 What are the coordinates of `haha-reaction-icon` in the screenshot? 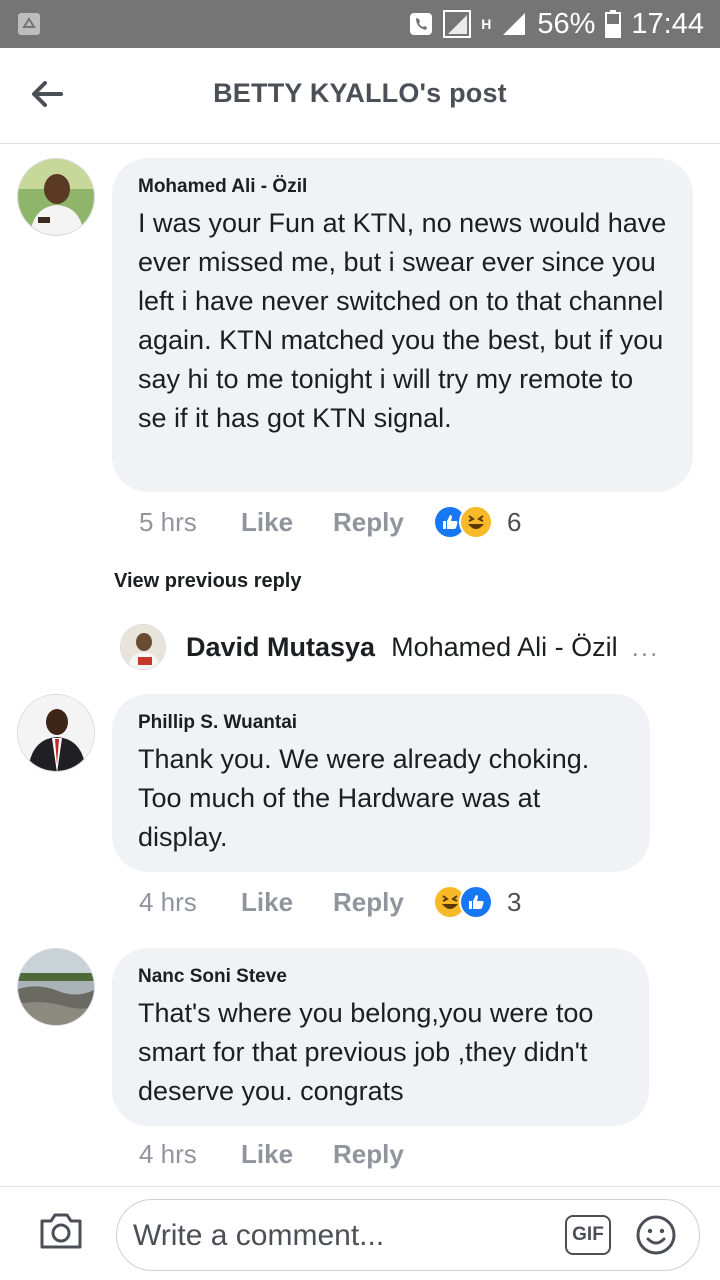 It's located at (476, 522).